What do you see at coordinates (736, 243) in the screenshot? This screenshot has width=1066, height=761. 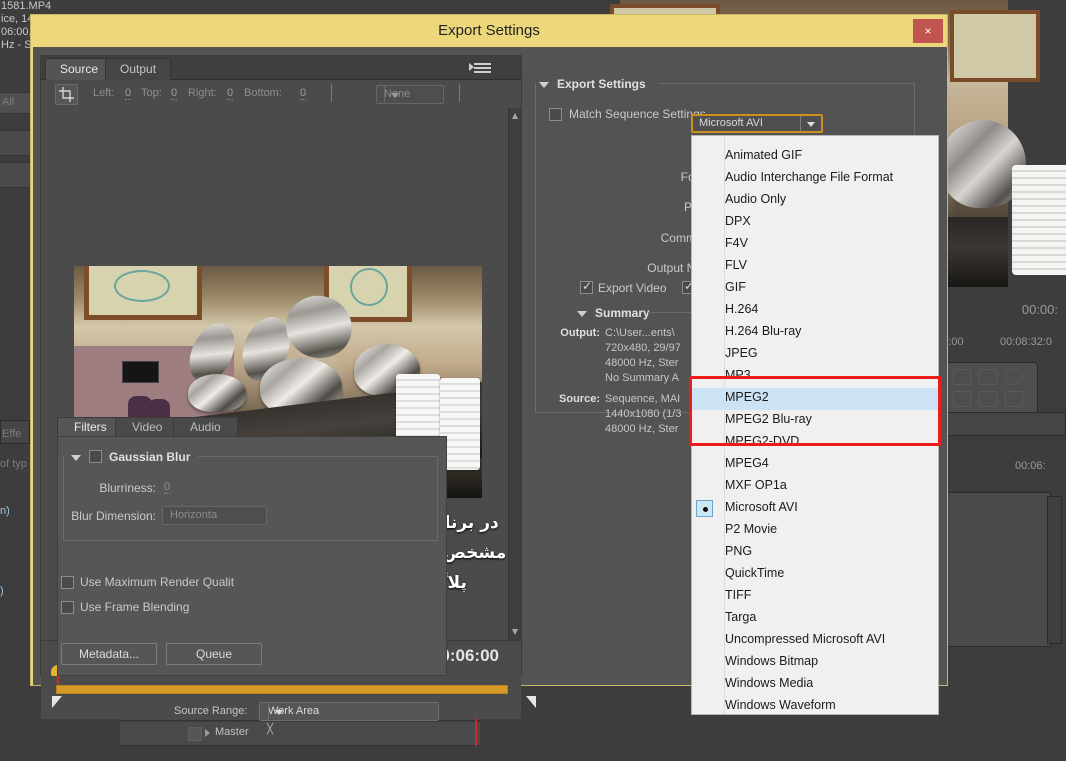 I see `menu-item-label: F4V` at bounding box center [736, 243].